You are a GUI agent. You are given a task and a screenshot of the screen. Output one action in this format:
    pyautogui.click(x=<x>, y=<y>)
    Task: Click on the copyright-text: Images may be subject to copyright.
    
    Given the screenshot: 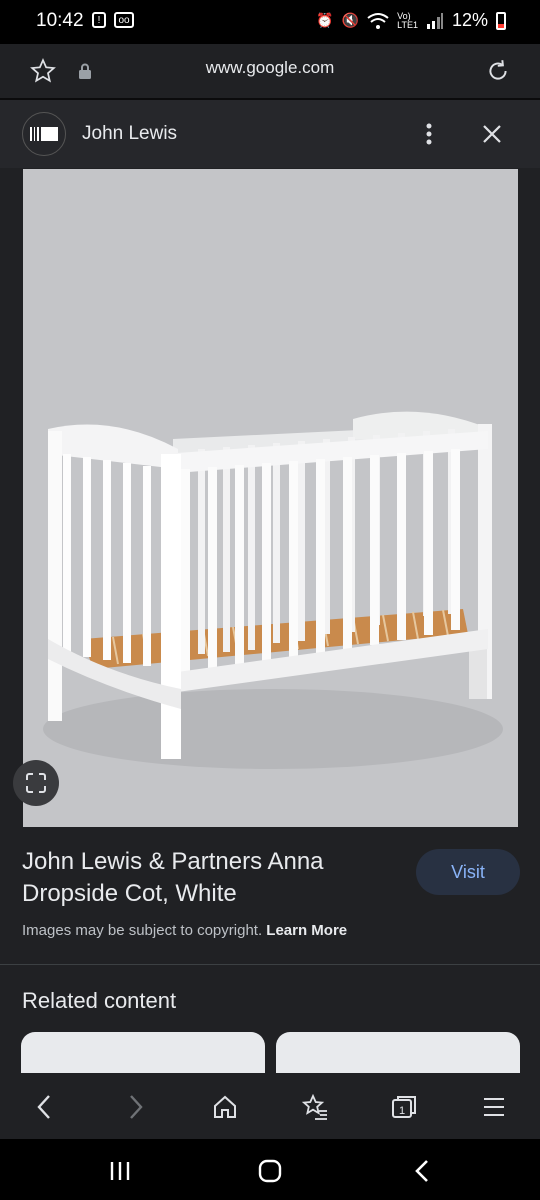 What is the action you would take?
    pyautogui.click(x=142, y=930)
    